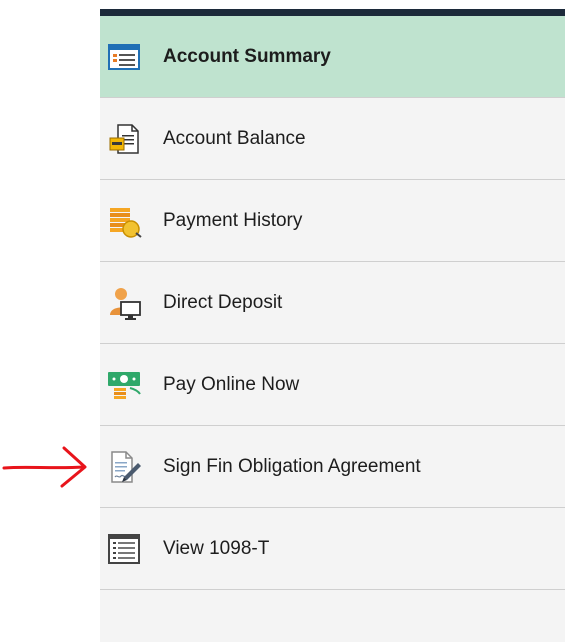  Describe the element at coordinates (124, 385) in the screenshot. I see `pay-online-icon` at that location.